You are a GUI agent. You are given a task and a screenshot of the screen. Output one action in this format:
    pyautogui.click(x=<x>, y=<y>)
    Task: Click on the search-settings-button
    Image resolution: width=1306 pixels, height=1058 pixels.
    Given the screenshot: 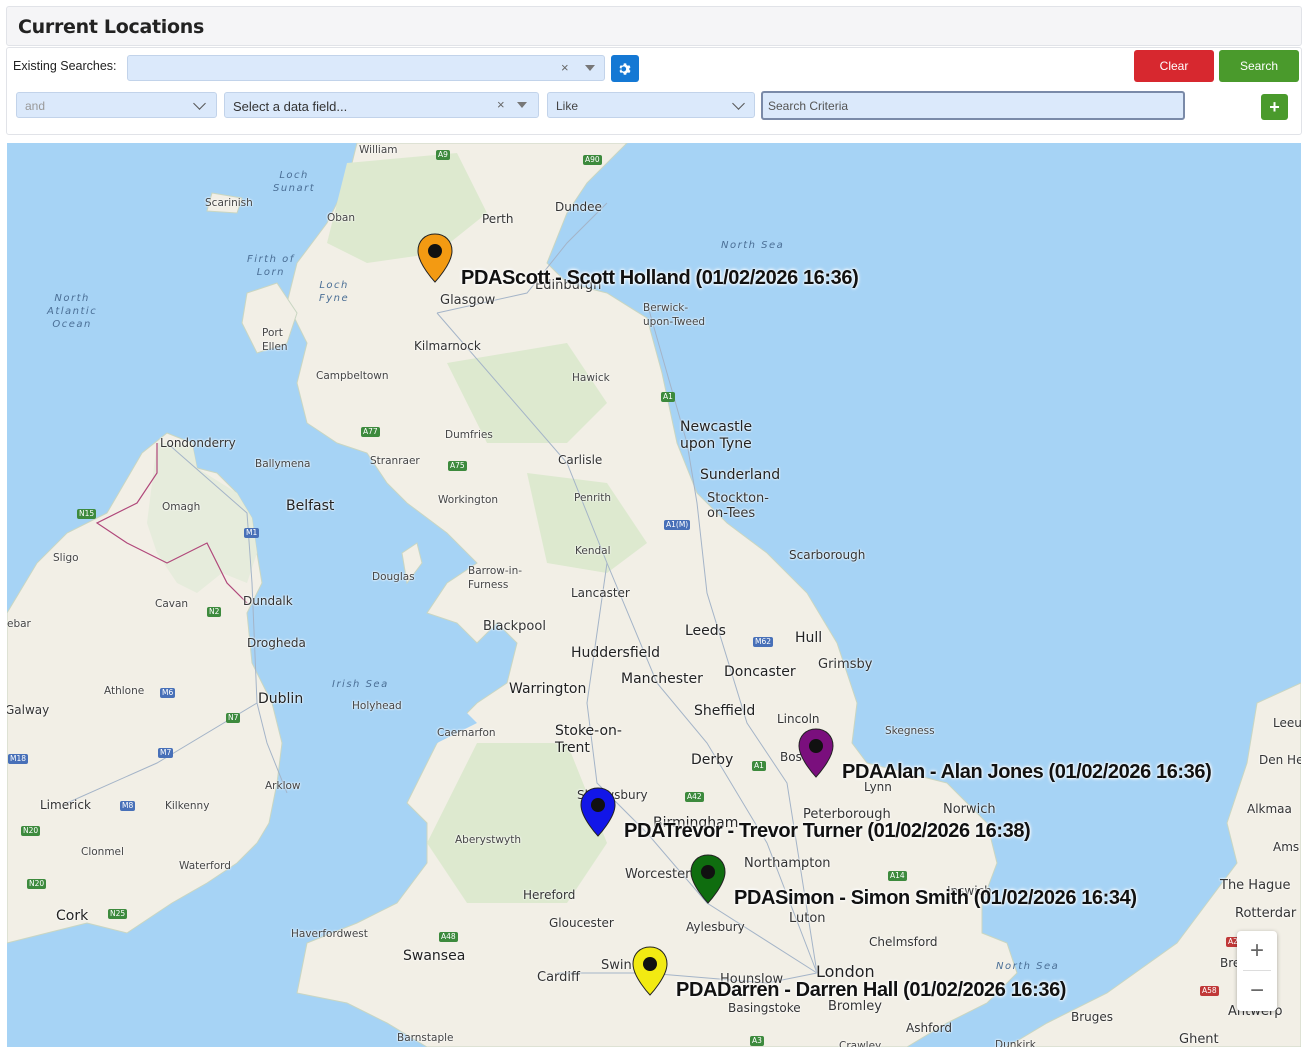 What is the action you would take?
    pyautogui.click(x=625, y=68)
    